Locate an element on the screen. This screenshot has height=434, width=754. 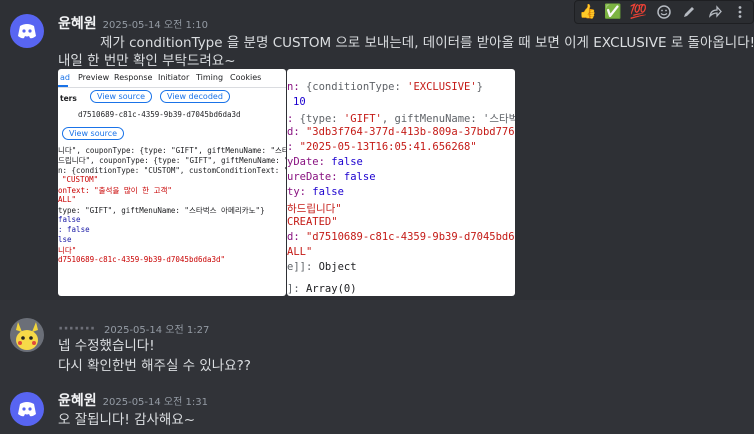
console-row: ]: Array(0) is located at coordinates (322, 289).